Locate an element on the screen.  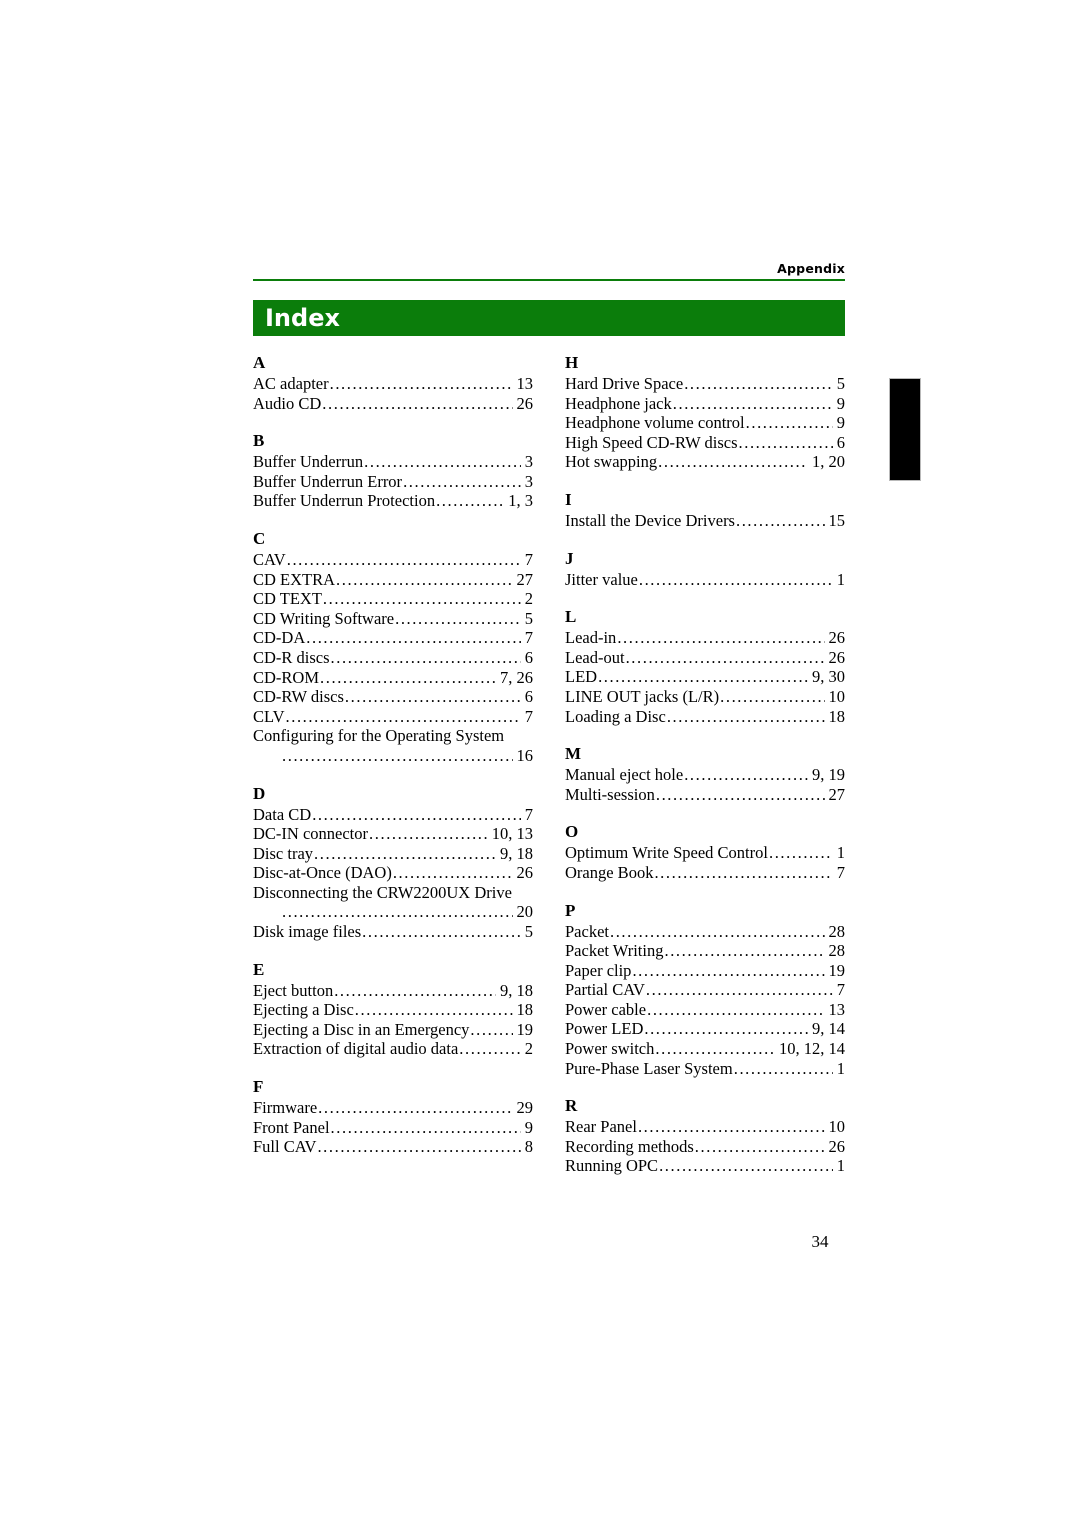
index-entry: Partial CAV 7 is located at coordinates (705, 990).